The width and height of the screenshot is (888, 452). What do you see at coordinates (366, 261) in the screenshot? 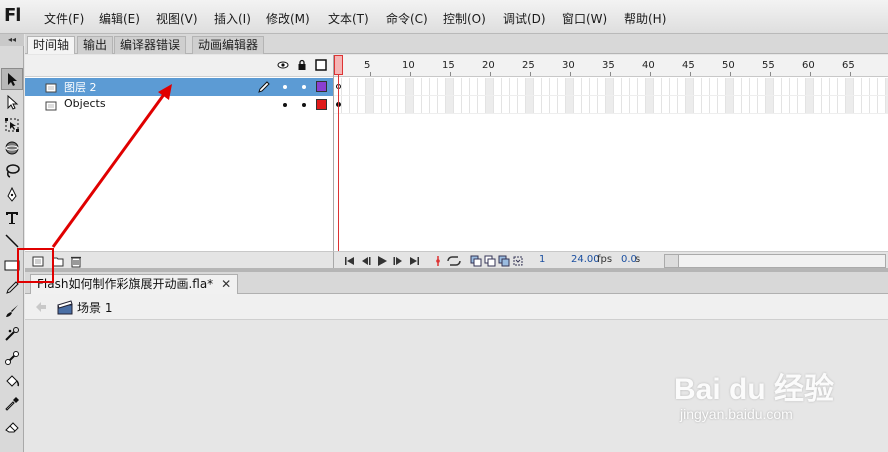
I see `step-back-icon` at bounding box center [366, 261].